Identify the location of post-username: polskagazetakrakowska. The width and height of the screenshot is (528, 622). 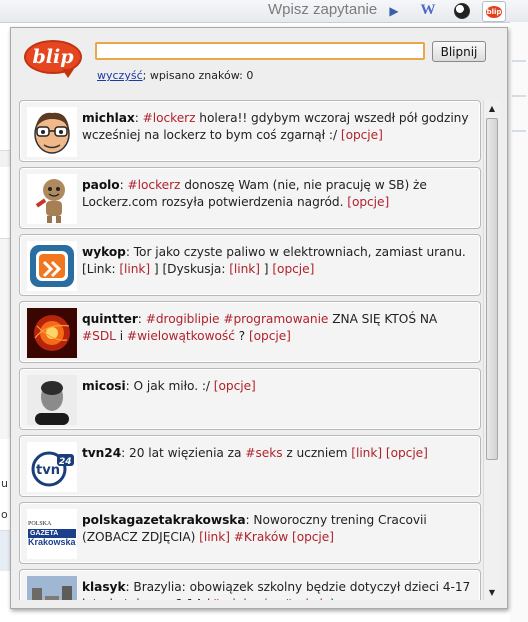
(164, 520).